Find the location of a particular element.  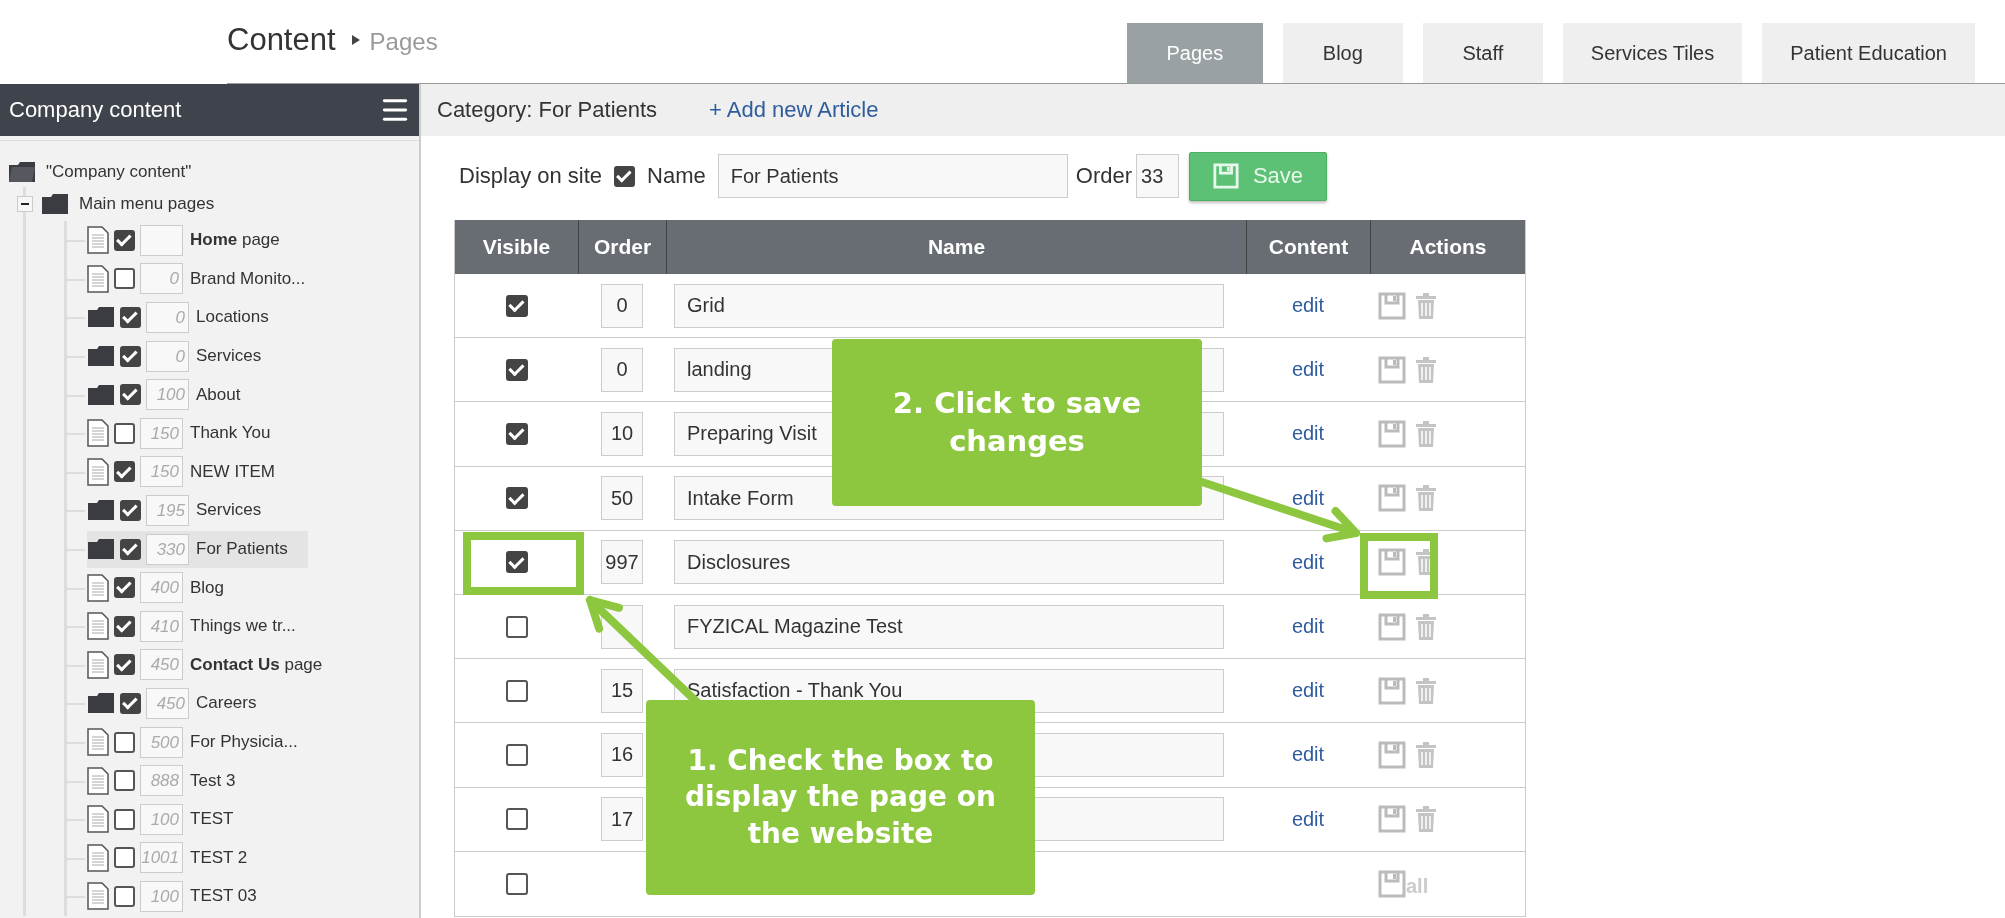

field-label: Order is located at coordinates (1103, 176).